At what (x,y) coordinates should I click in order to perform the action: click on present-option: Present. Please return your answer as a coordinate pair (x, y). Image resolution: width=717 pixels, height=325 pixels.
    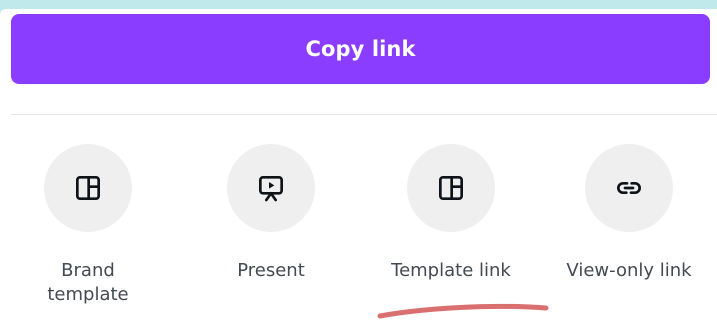
    Looking at the image, I should click on (271, 213).